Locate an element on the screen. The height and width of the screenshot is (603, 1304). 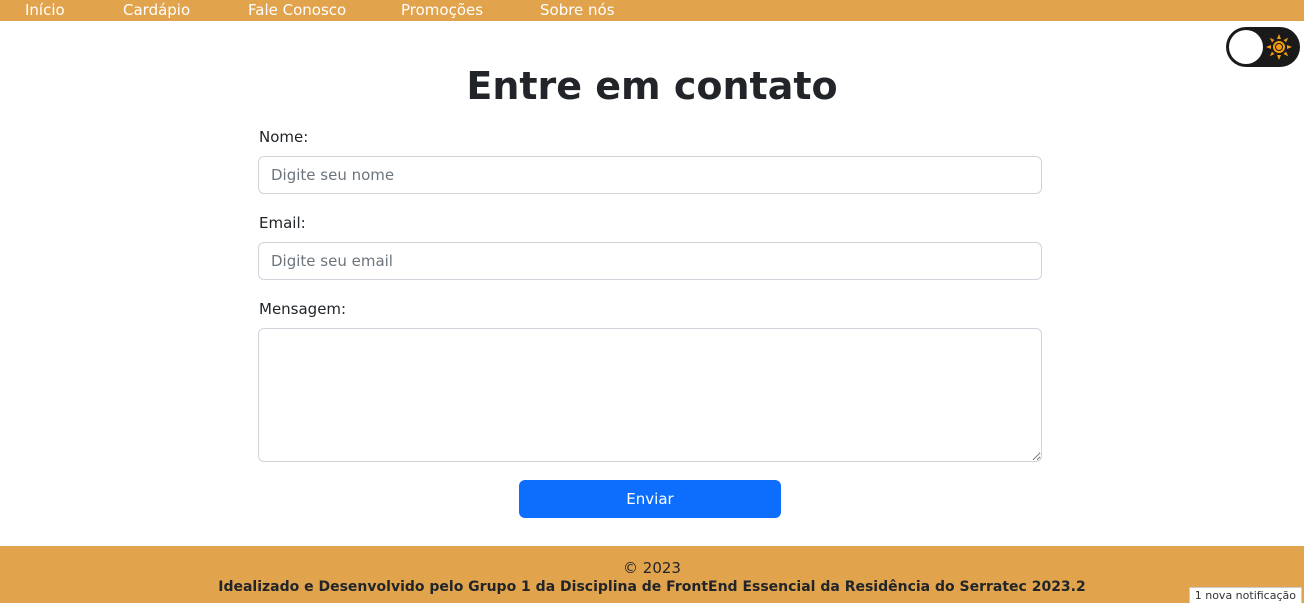
sun-icon is located at coordinates (1279, 47).